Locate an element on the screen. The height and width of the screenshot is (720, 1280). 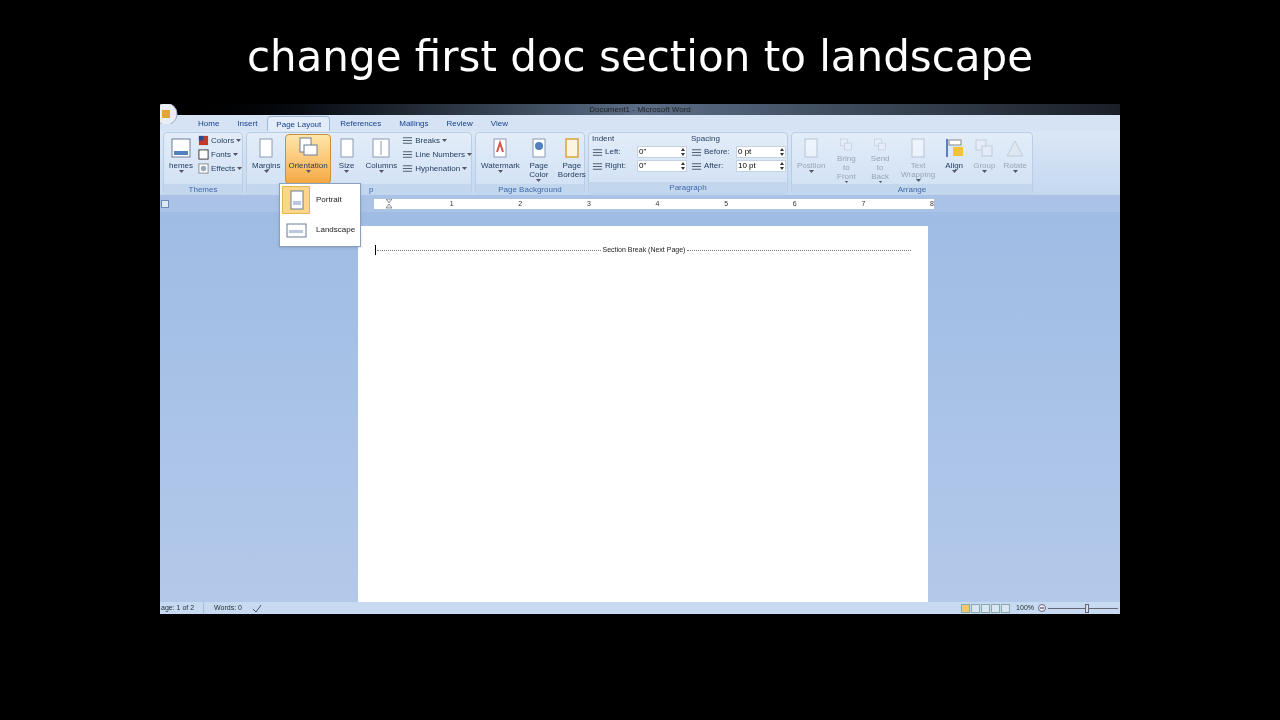
zoom-slider is located at coordinates (1083, 608).